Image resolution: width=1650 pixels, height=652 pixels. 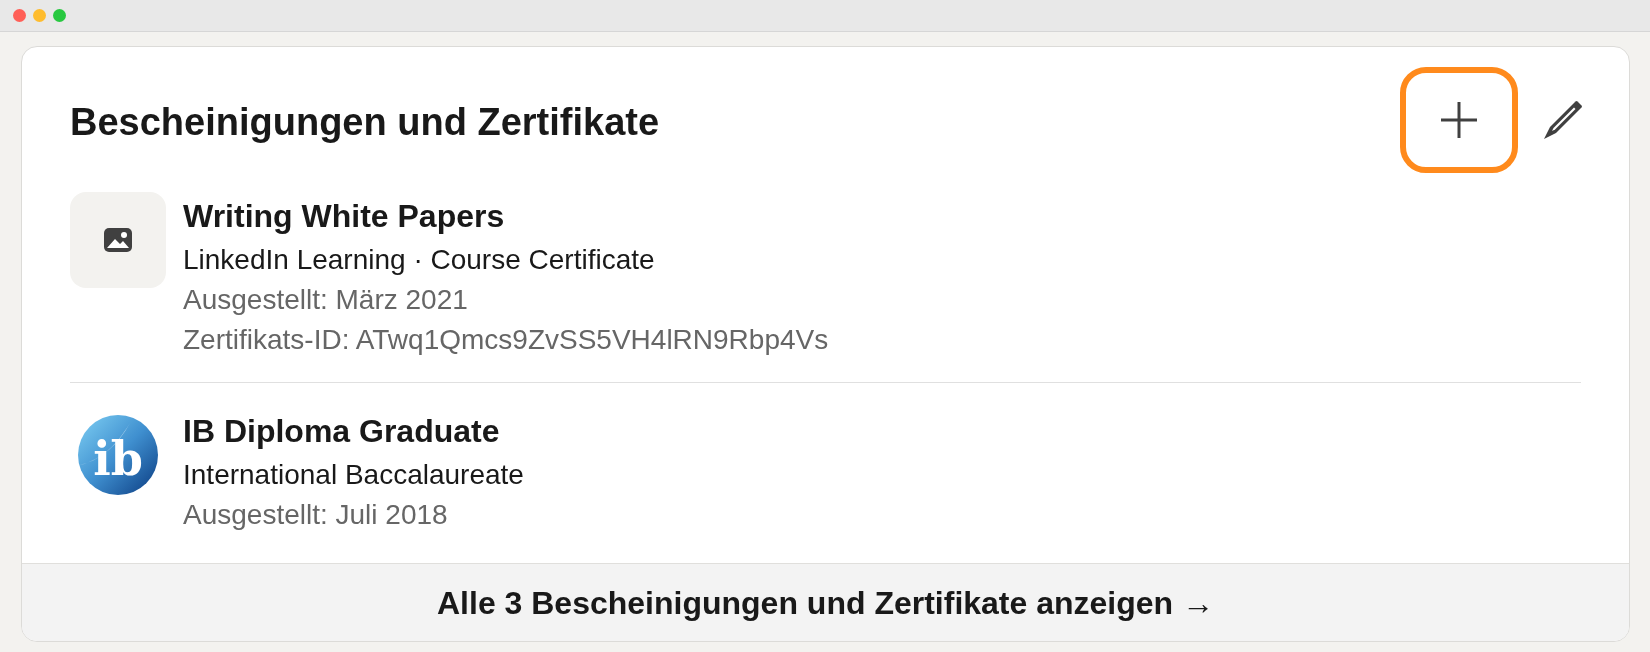 I want to click on certificate-title: Writing White Papers, so click(x=344, y=216).